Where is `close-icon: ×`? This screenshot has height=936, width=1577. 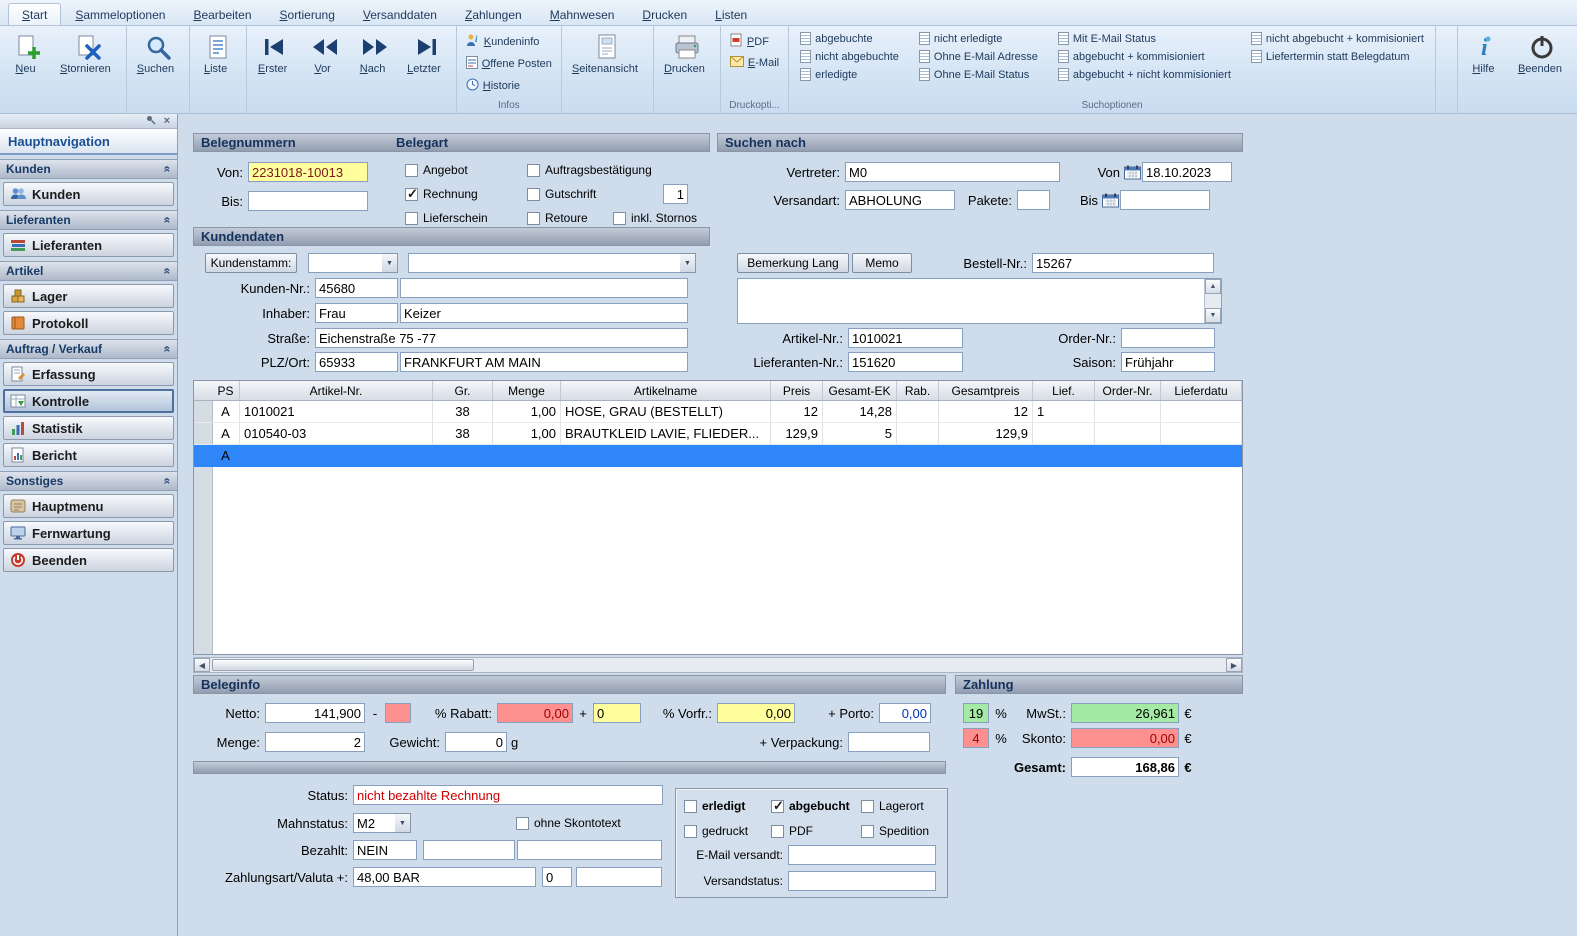 close-icon: × is located at coordinates (167, 121).